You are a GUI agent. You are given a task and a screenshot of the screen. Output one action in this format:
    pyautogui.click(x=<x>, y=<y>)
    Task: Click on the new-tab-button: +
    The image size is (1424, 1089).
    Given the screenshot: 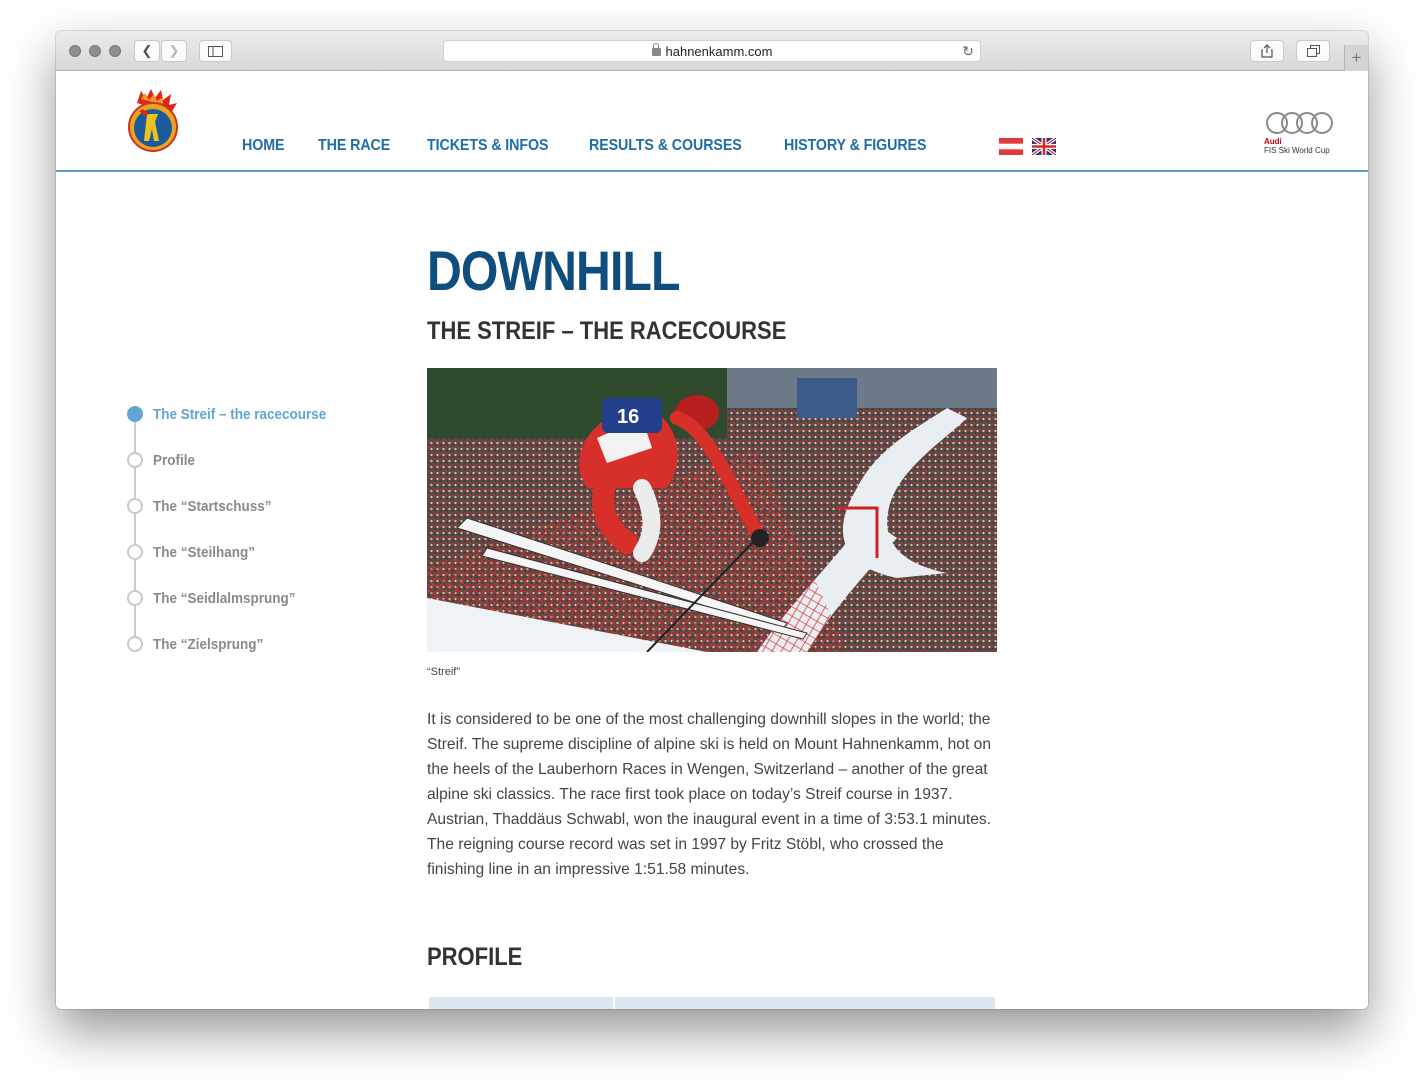 What is the action you would take?
    pyautogui.click(x=1356, y=58)
    